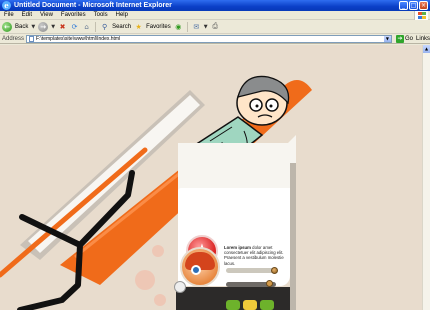 Image resolution: width=430 pixels, height=310 pixels. Describe the element at coordinates (138, 26) in the screenshot. I see `favorites-star-icon: ★` at that location.